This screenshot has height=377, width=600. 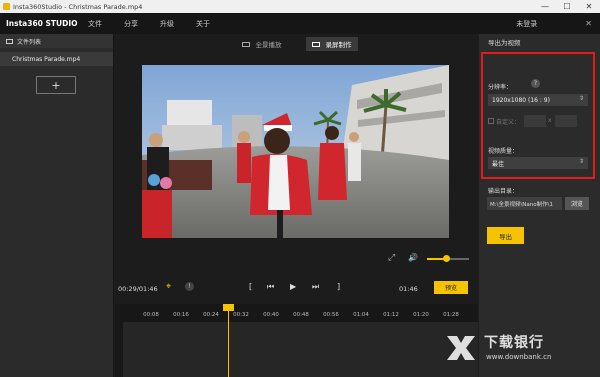 I want to click on volume-icon: 🔊, so click(x=413, y=257).